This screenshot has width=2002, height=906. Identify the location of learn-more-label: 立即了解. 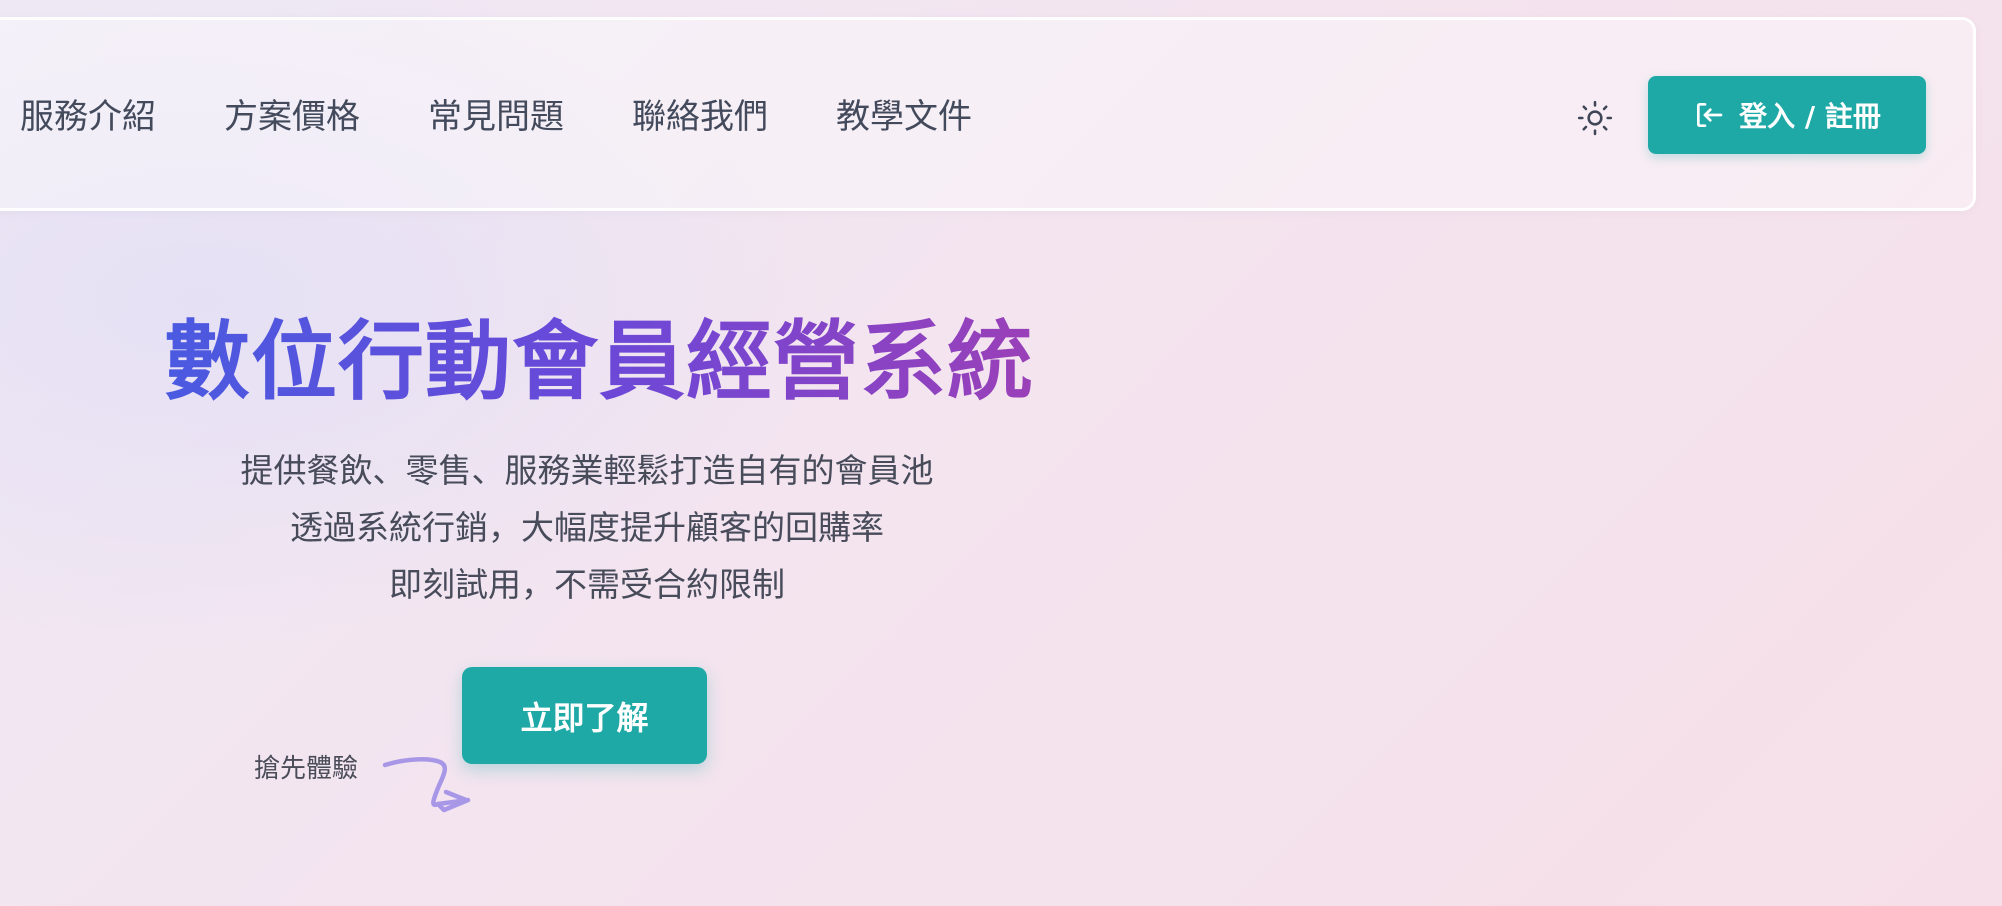
(584, 717).